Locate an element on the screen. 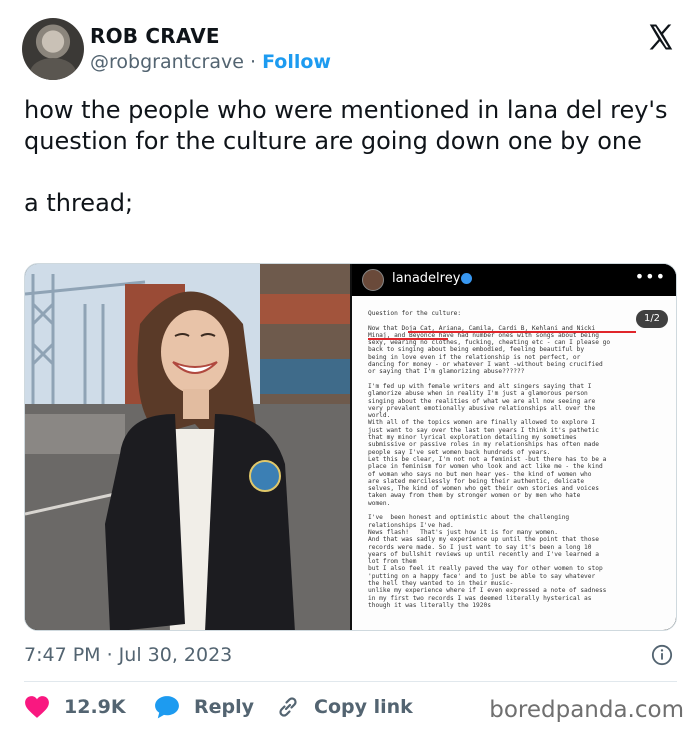 This screenshot has height=733, width=700. avatar is located at coordinates (53, 49).